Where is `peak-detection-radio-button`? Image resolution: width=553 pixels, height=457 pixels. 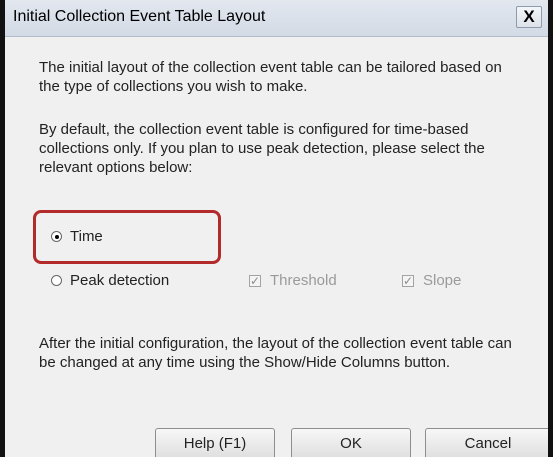
peak-detection-radio-button is located at coordinates (56, 280).